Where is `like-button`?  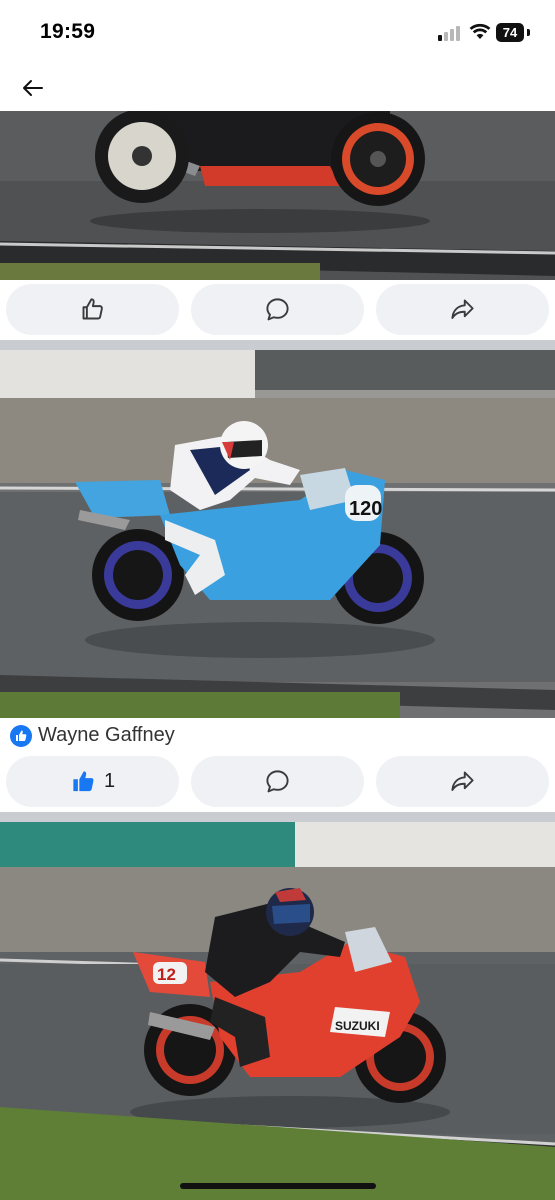
like-button is located at coordinates (92, 309).